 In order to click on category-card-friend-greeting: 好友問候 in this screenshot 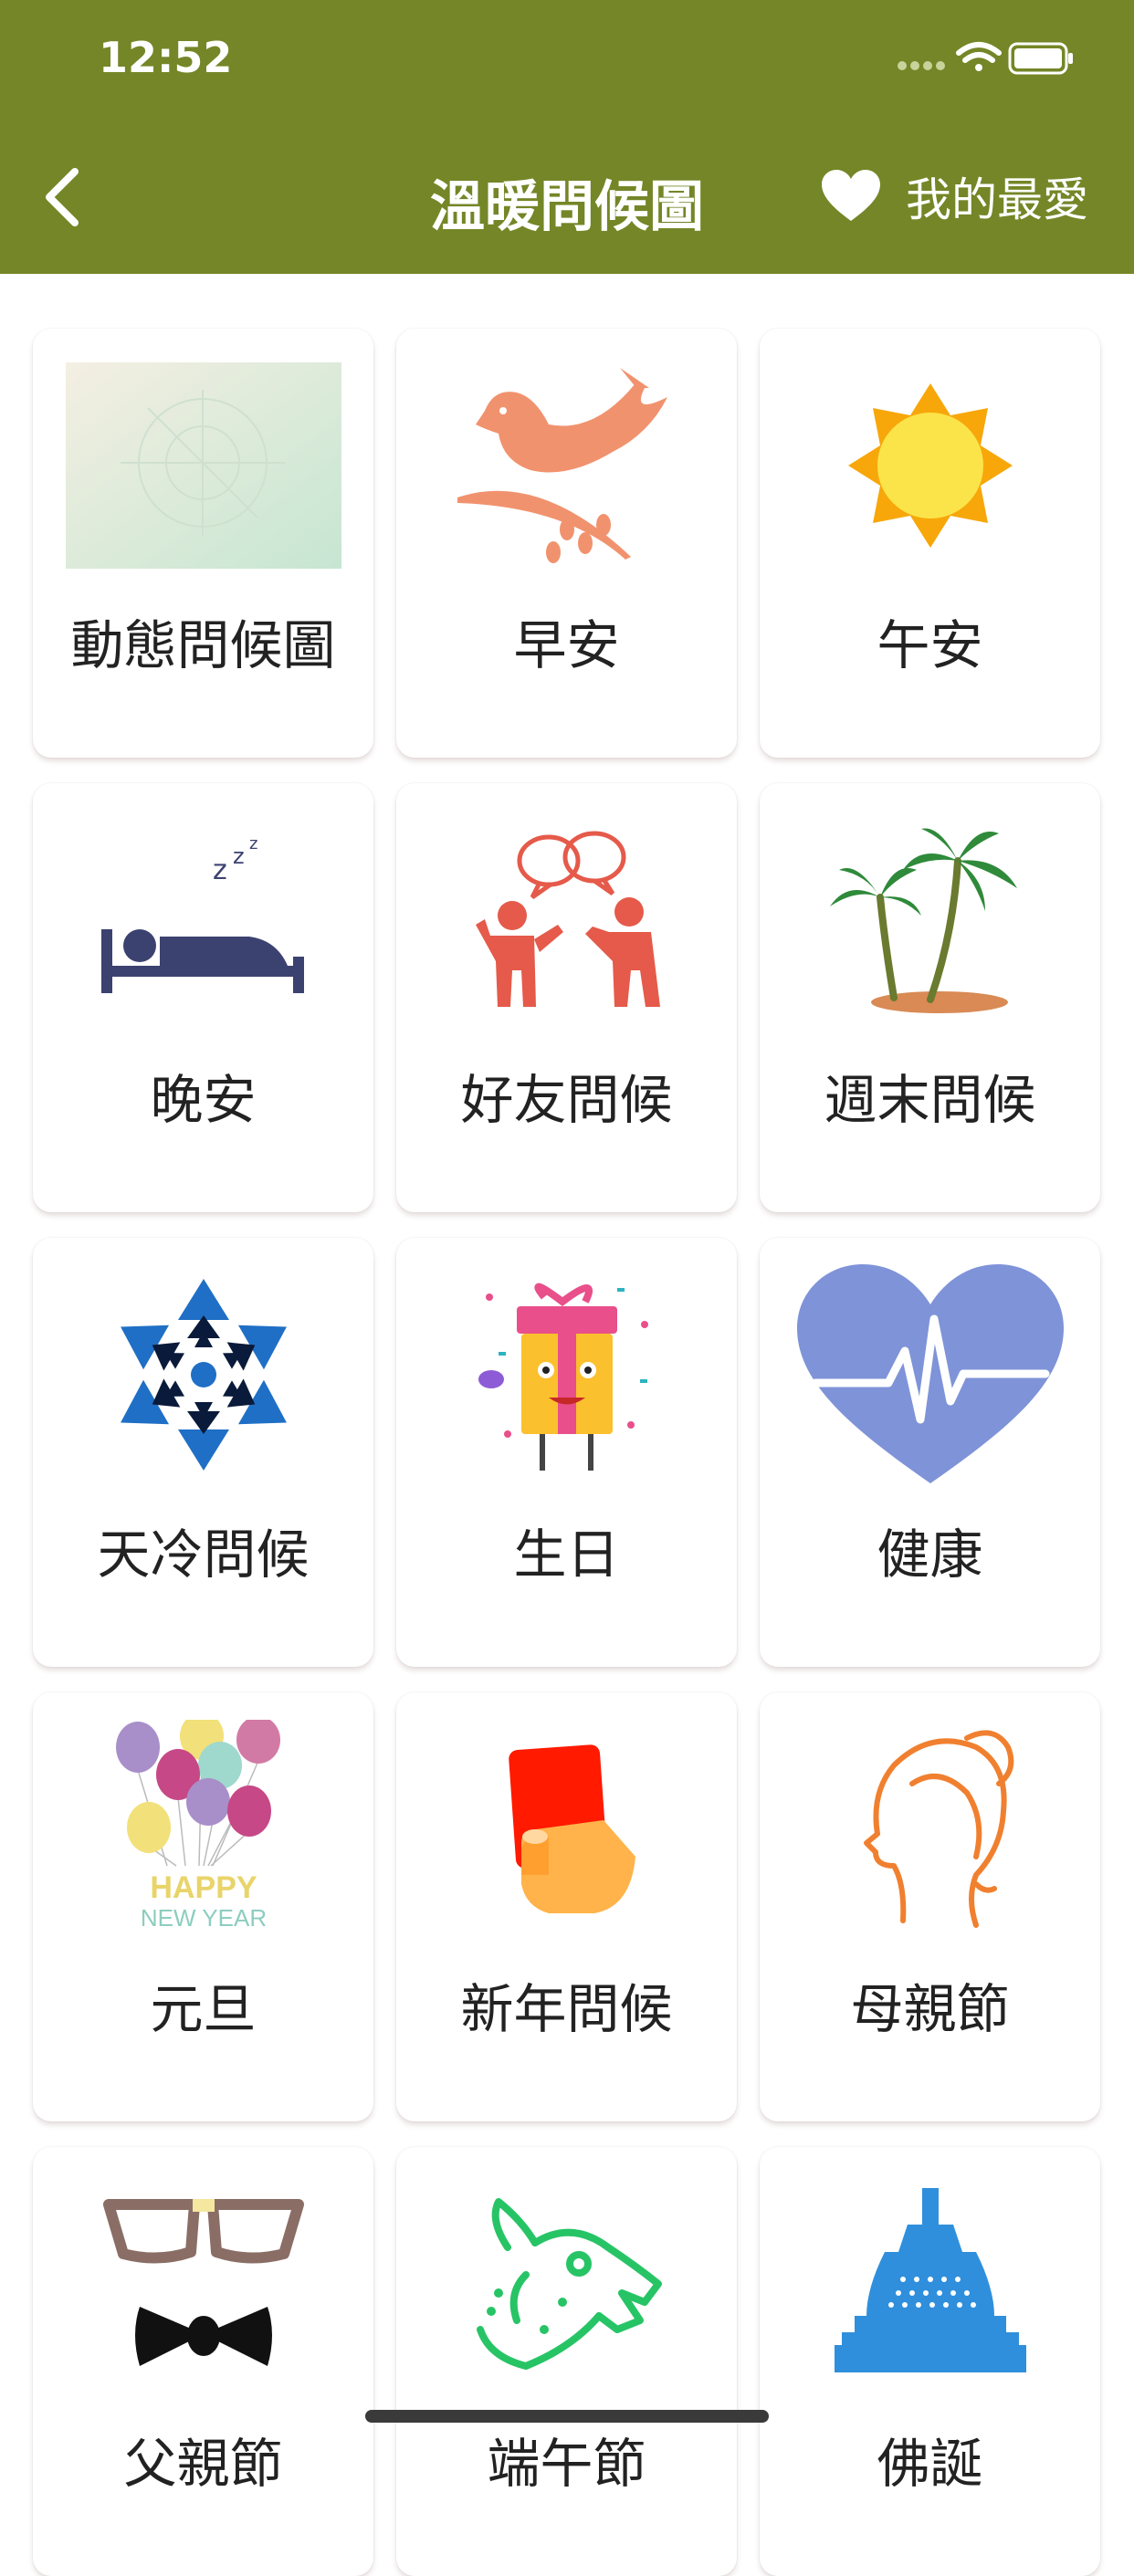, I will do `click(566, 997)`.